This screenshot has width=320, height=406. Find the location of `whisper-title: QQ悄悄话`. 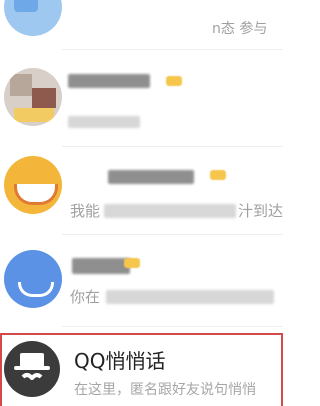

whisper-title: QQ悄悄话 is located at coordinates (120, 361).